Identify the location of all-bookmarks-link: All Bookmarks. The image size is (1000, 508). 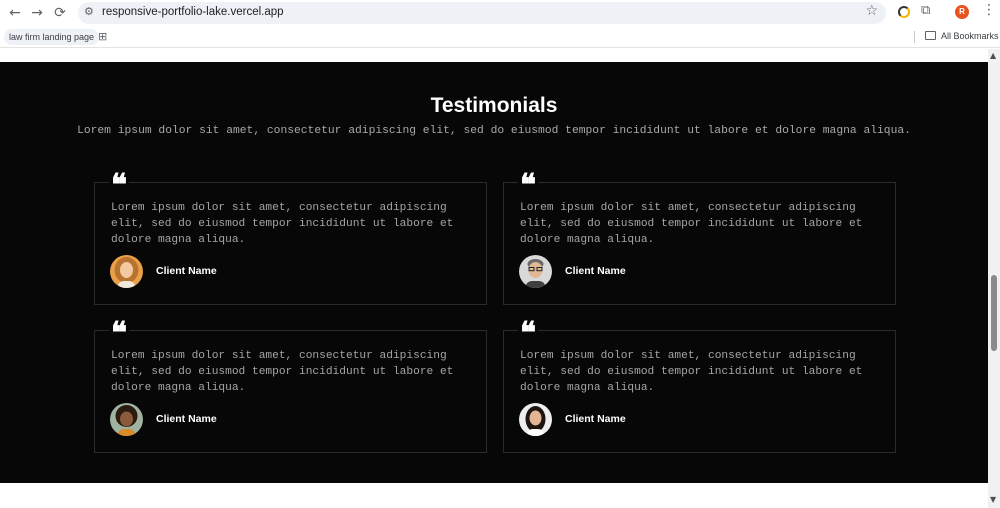
(970, 36).